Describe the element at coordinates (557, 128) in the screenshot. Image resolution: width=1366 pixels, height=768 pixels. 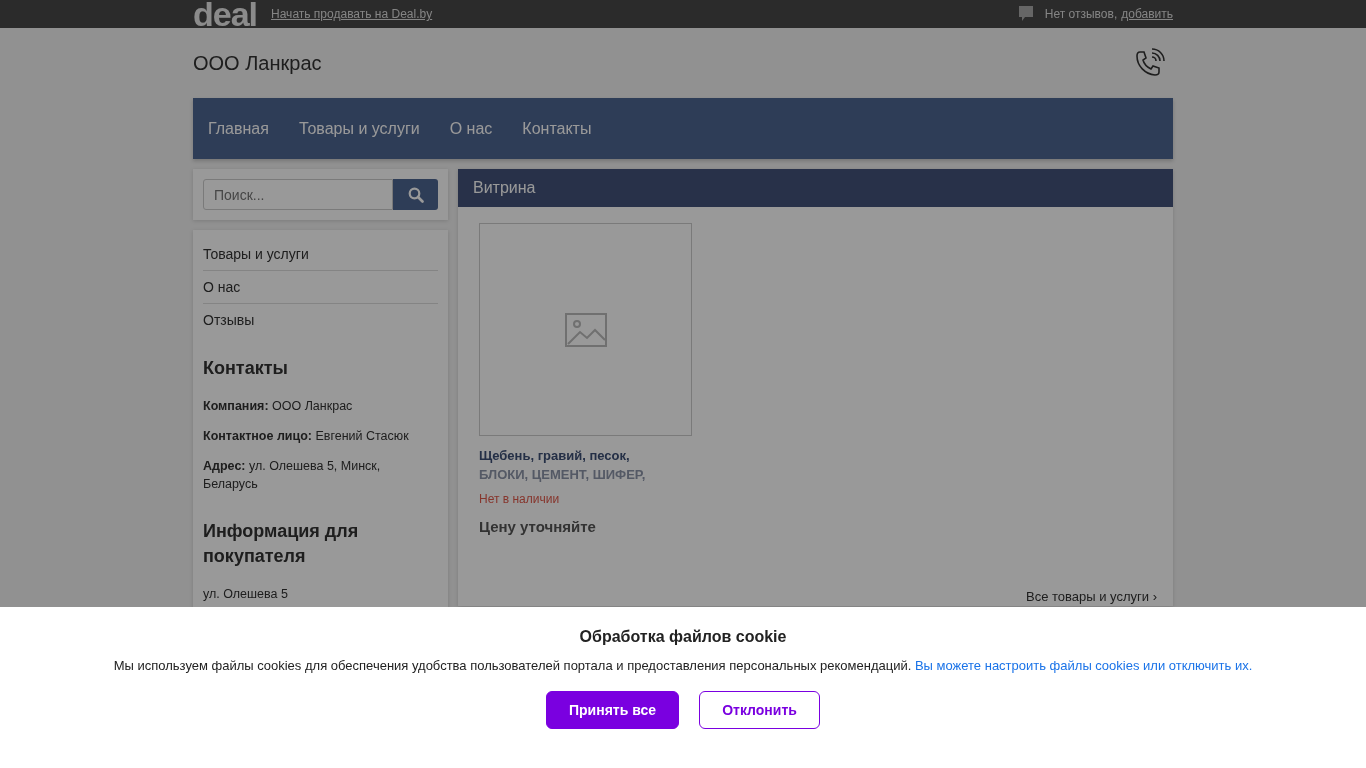
I see `nav-link: Контакты` at that location.